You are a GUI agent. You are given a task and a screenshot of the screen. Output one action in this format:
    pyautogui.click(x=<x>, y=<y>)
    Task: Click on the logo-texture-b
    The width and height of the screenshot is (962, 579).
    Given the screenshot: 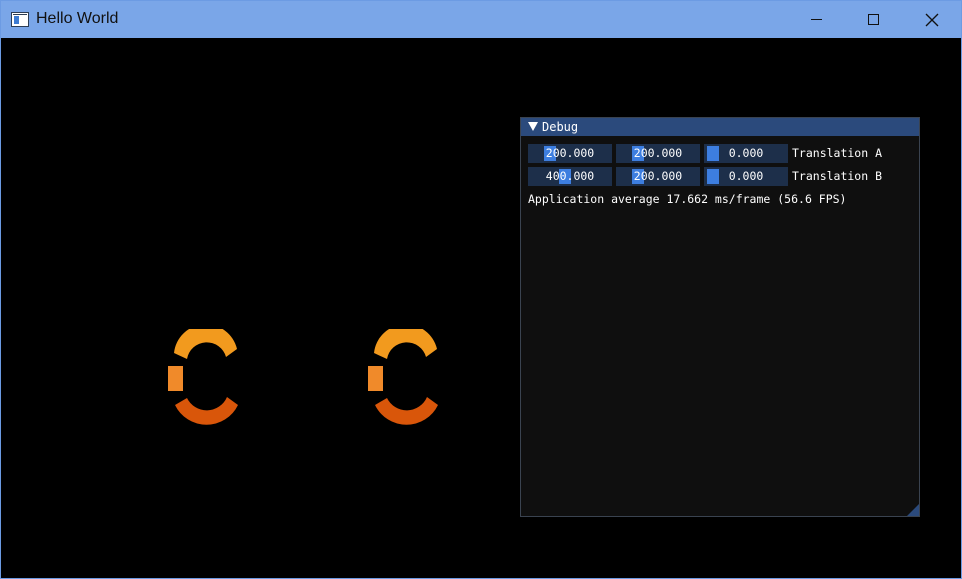 What is the action you would take?
    pyautogui.click(x=403, y=377)
    